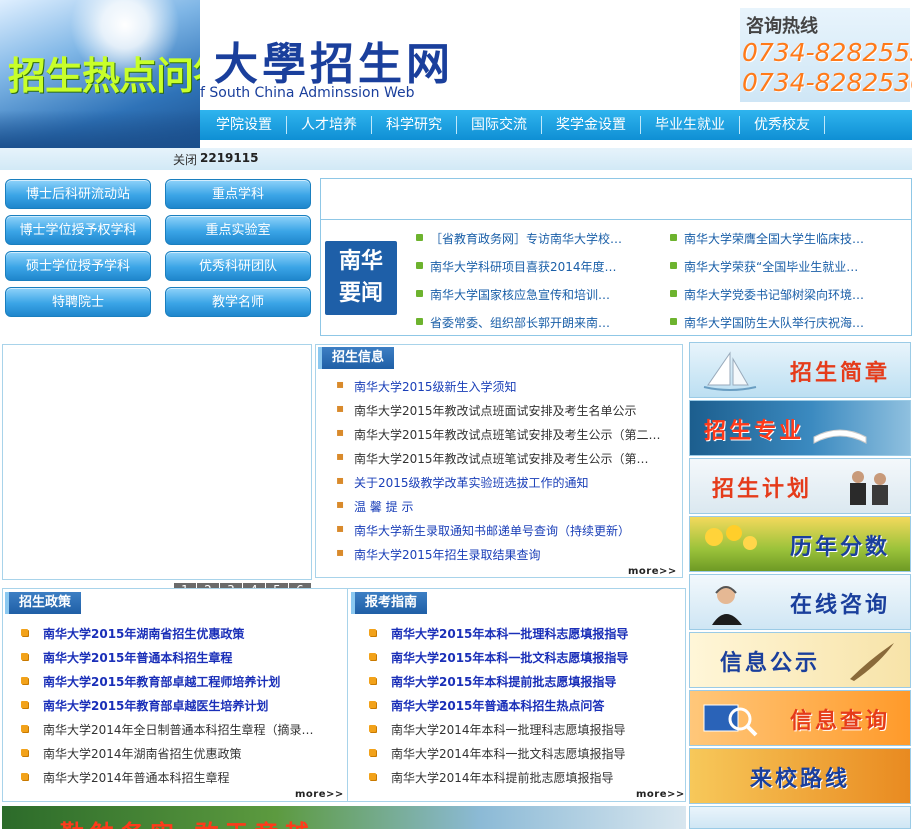  What do you see at coordinates (591, 125) in the screenshot?
I see `nav-item-scholarship: 奖学金设置` at bounding box center [591, 125].